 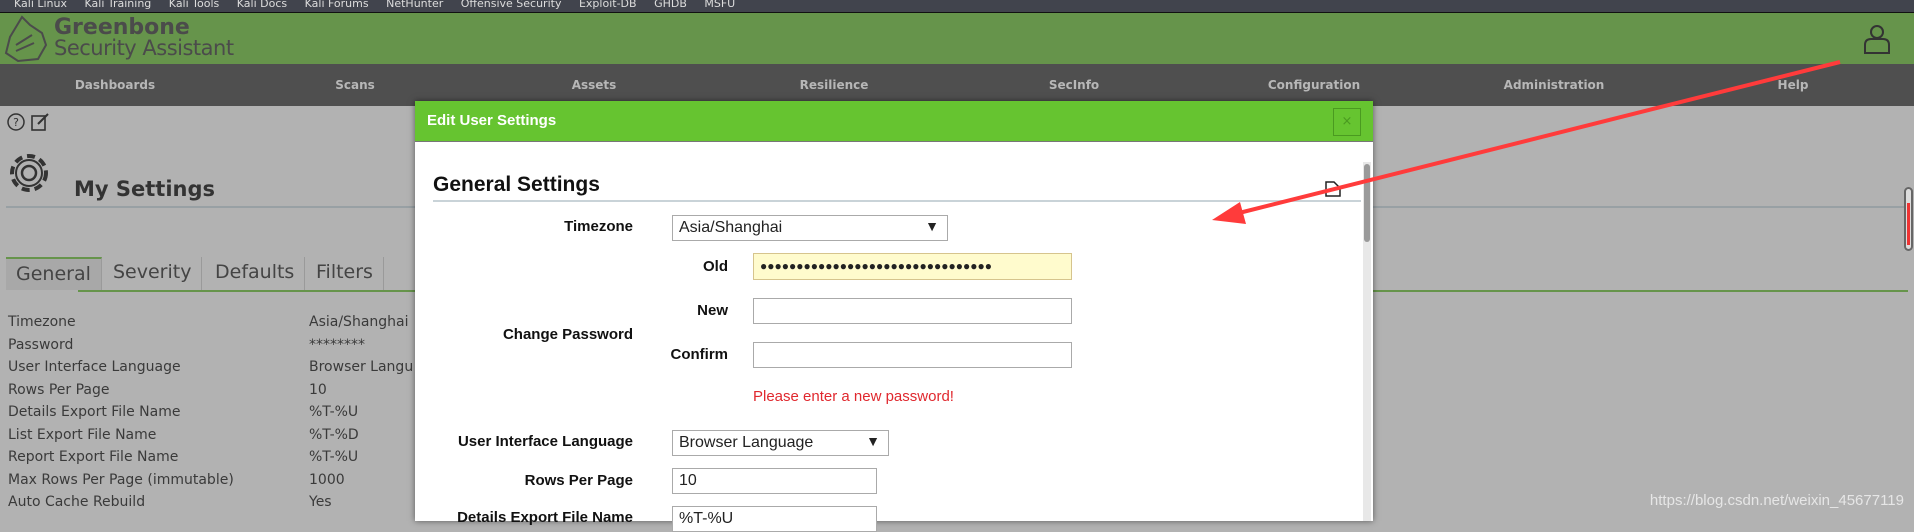 What do you see at coordinates (1526, 142) in the screenshot?
I see `annotation-arrow` at bounding box center [1526, 142].